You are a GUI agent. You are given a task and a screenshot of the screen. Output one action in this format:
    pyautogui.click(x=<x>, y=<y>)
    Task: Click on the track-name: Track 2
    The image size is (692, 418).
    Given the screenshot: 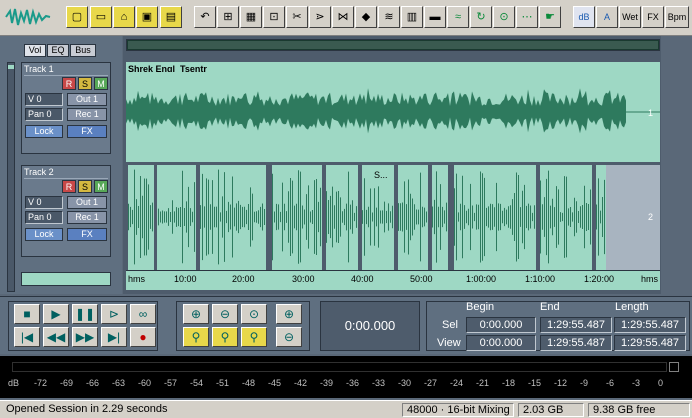 What is the action you would take?
    pyautogui.click(x=66, y=173)
    